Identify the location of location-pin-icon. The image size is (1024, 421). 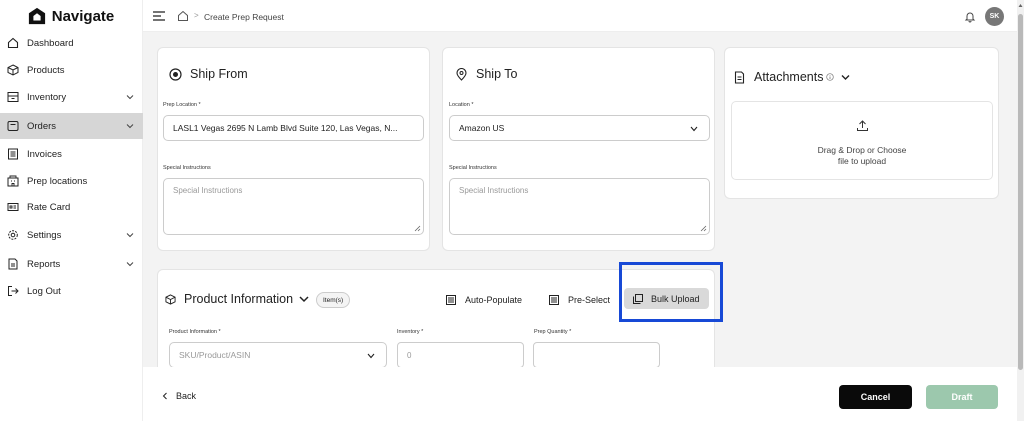
(461, 74).